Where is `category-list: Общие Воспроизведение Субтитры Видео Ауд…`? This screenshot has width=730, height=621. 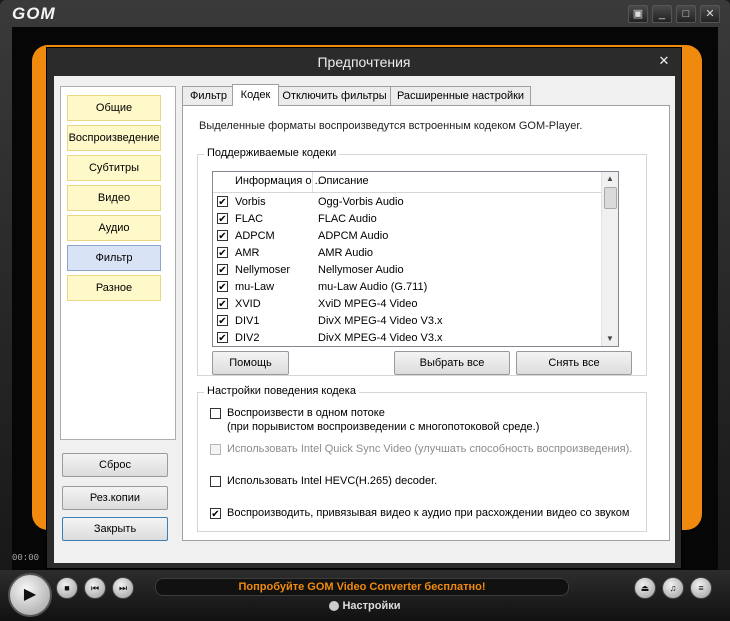 category-list: Общие Воспроизведение Субтитры Видео Ауд… is located at coordinates (118, 263).